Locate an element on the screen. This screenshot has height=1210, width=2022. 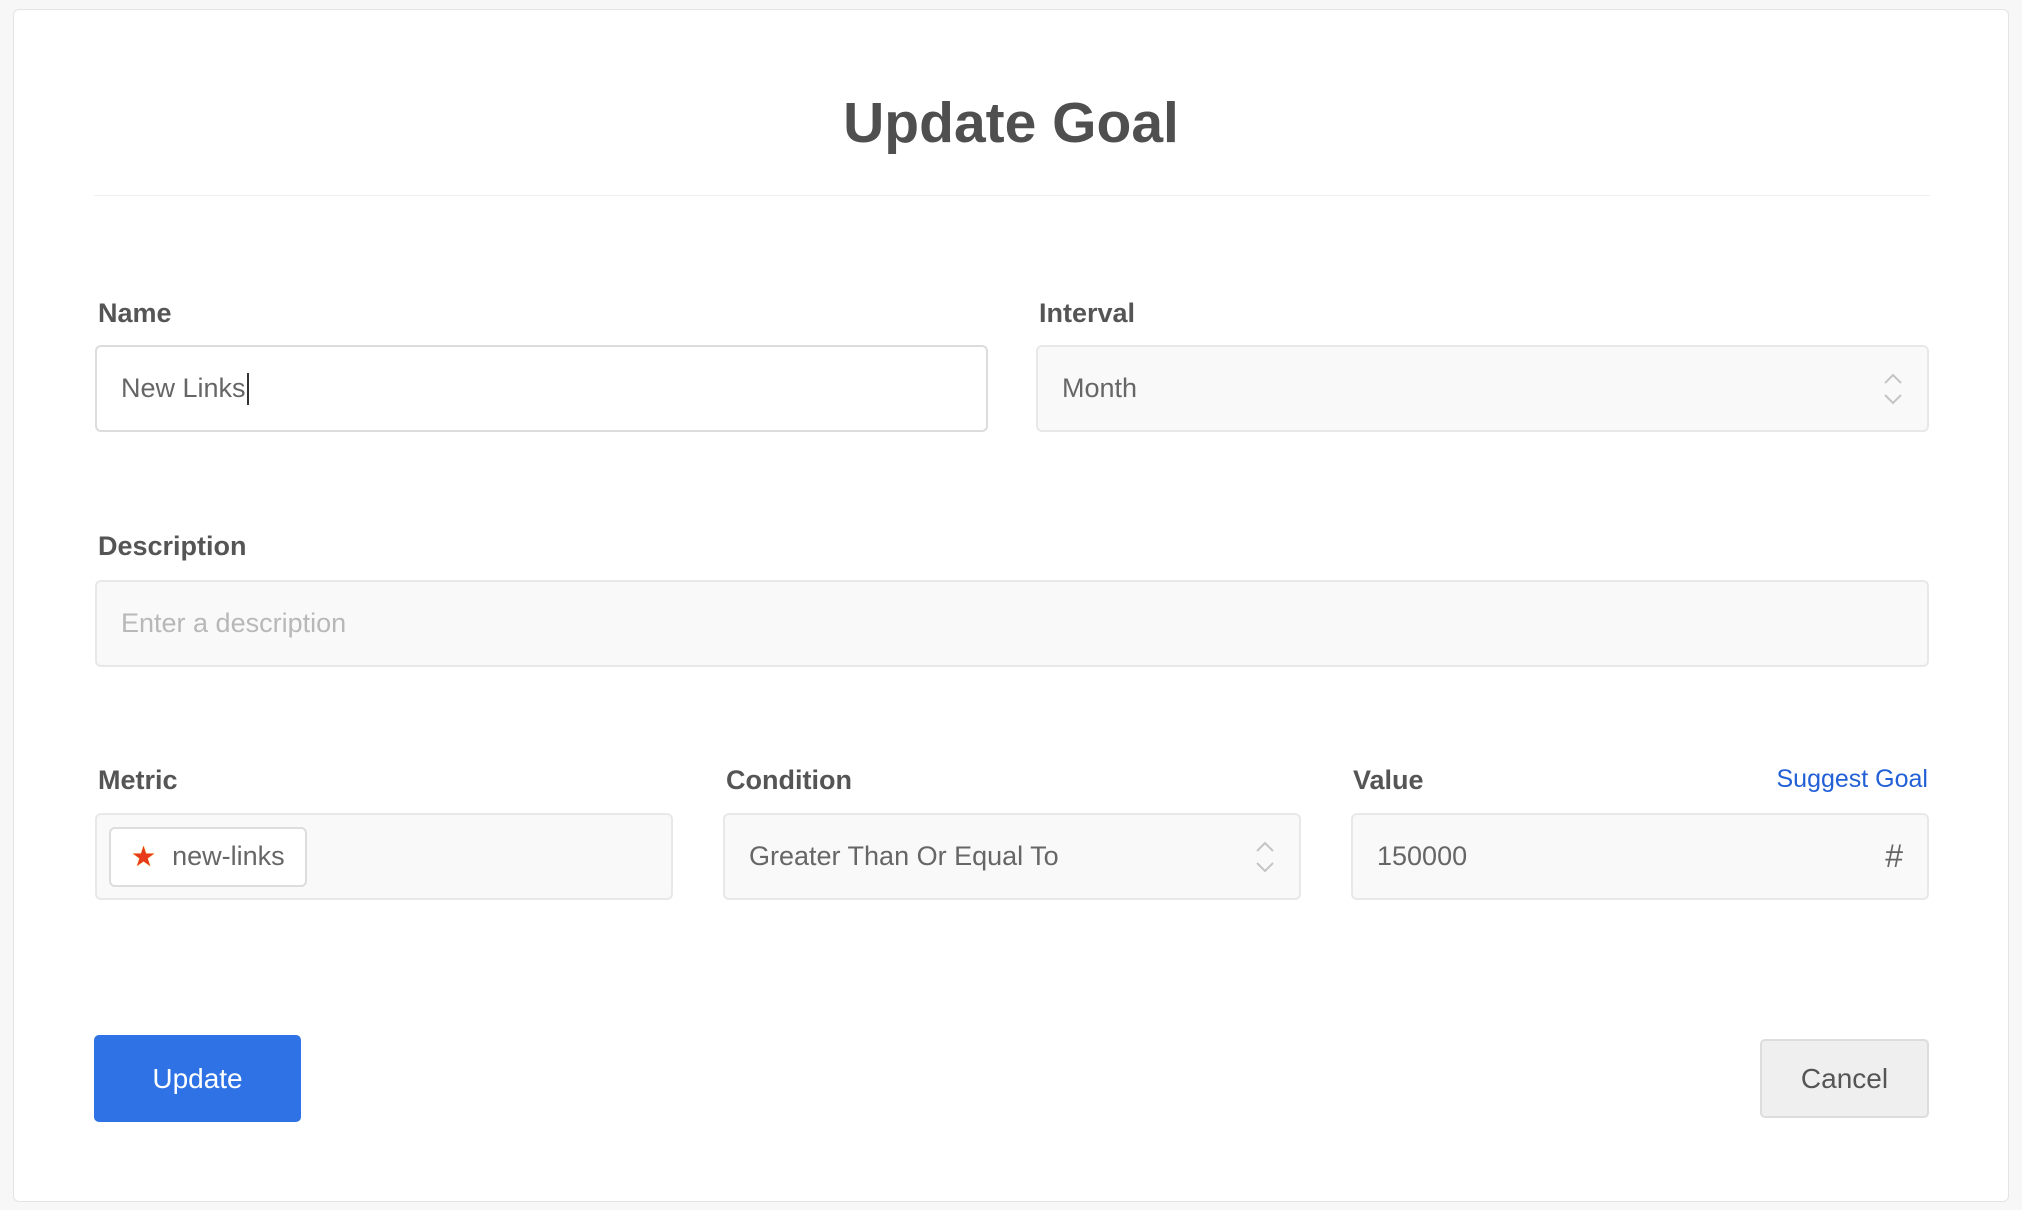
metric-chip: ★ new-links is located at coordinates (208, 856).